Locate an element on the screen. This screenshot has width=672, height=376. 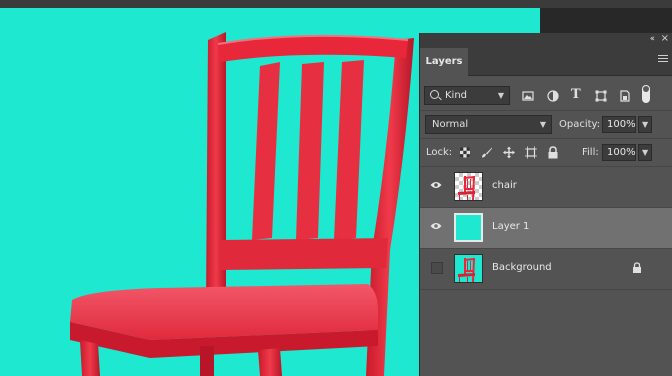
document-tab-bar is located at coordinates (336, 4).